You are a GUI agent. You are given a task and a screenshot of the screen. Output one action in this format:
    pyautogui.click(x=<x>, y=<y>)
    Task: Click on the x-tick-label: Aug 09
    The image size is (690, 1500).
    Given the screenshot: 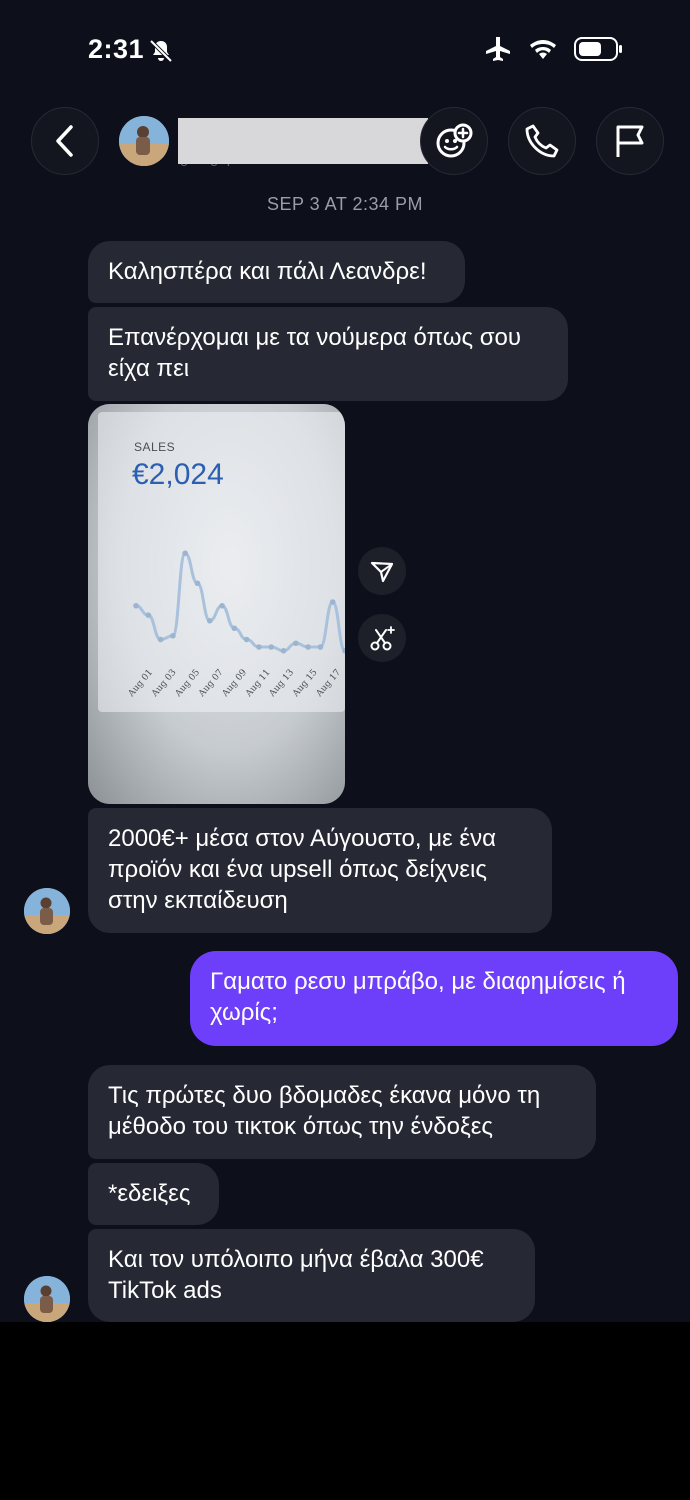 What is the action you would take?
    pyautogui.click(x=234, y=683)
    